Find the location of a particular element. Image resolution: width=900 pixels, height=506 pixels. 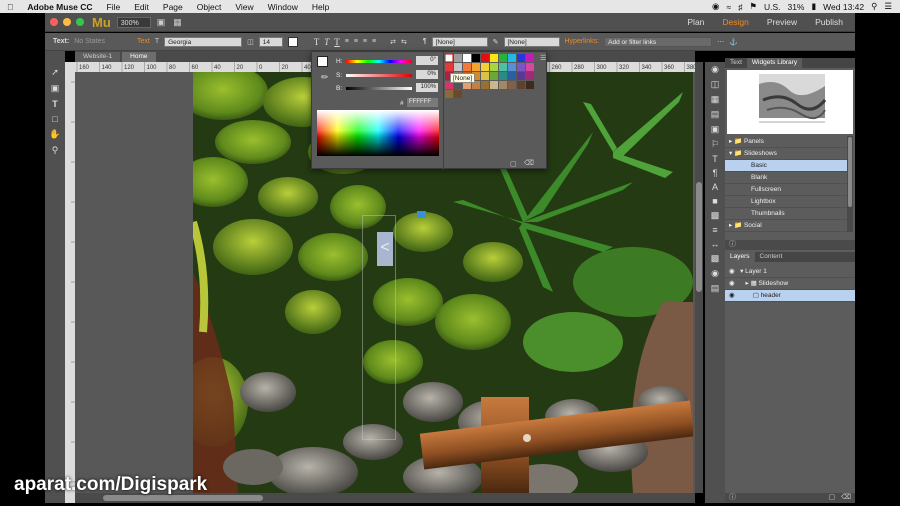

text-panel-icon: T is located at coordinates (715, 159).